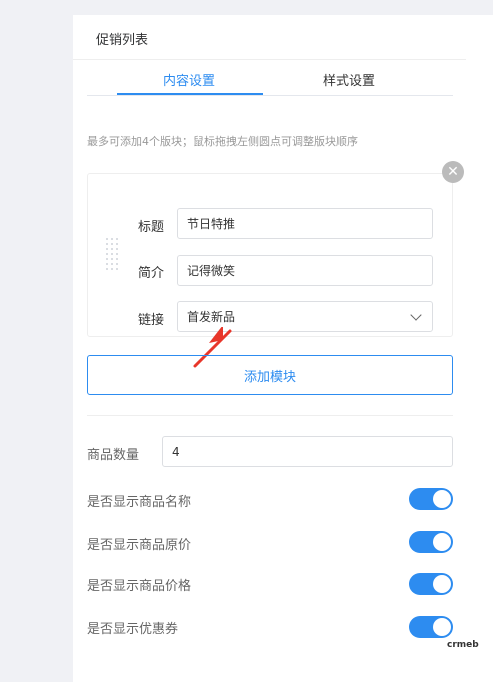  Describe the element at coordinates (133, 629) in the screenshot. I see `toggle-label-coupon: 是否显示优惠券` at that location.